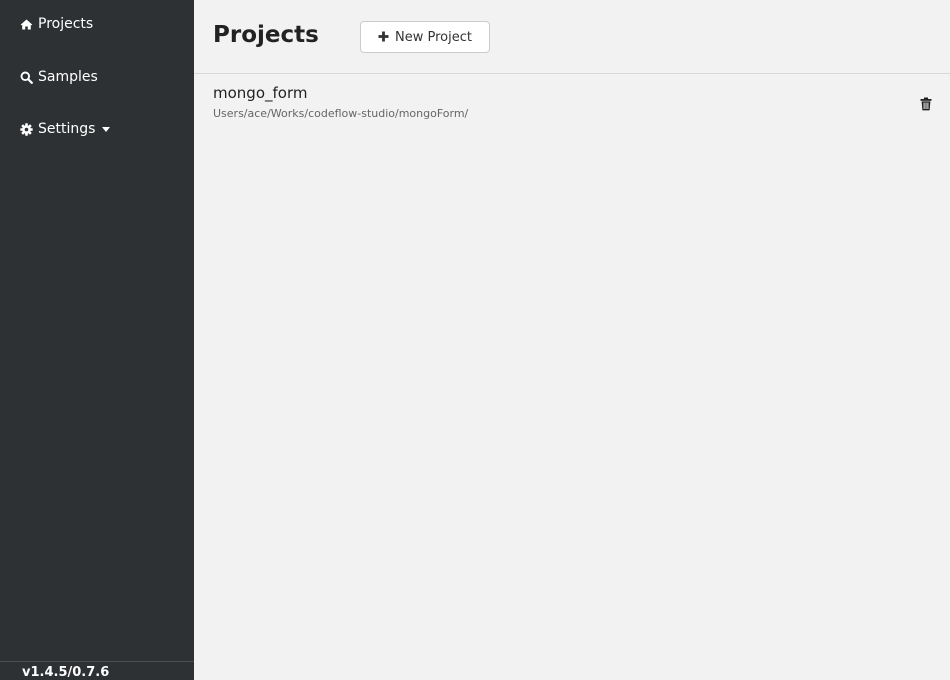 The height and width of the screenshot is (680, 950). I want to click on sidebar-item-samples: Samples, so click(58, 77).